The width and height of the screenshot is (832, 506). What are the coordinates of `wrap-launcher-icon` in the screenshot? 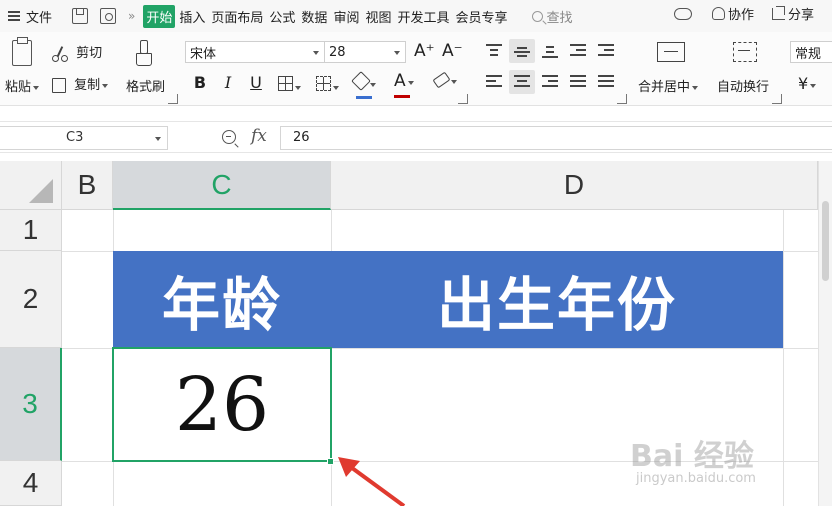 It's located at (777, 99).